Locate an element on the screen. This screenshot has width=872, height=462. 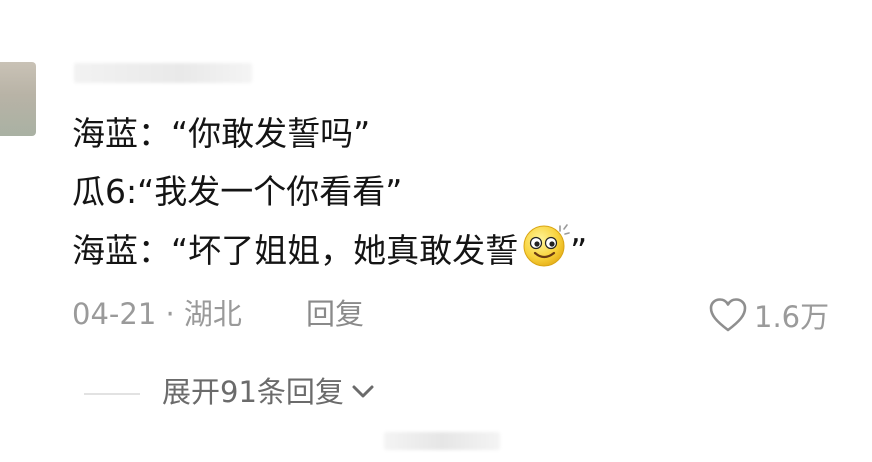
smile-sparkle-emoji-icon is located at coordinates (545, 249).